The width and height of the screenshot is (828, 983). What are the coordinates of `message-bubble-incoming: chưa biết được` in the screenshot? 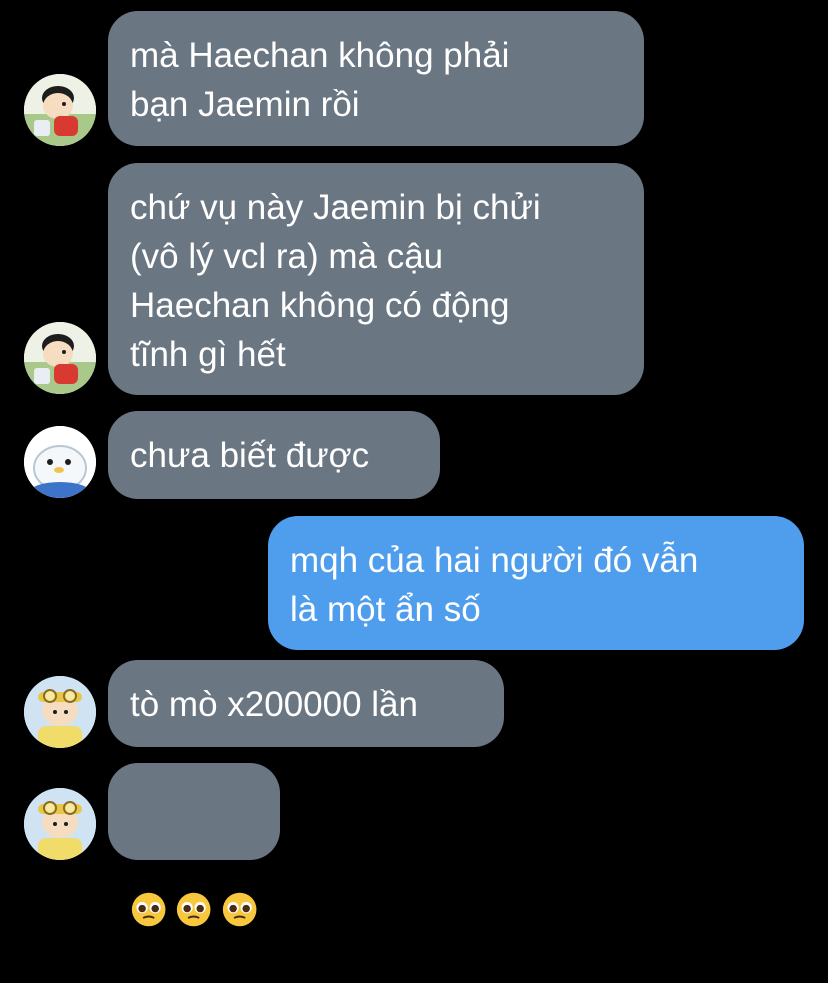 It's located at (274, 455).